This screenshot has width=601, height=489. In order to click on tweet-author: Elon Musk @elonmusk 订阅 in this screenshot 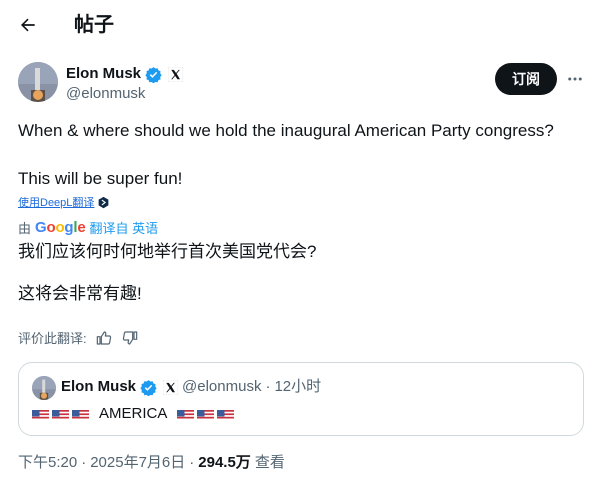, I will do `click(303, 83)`.